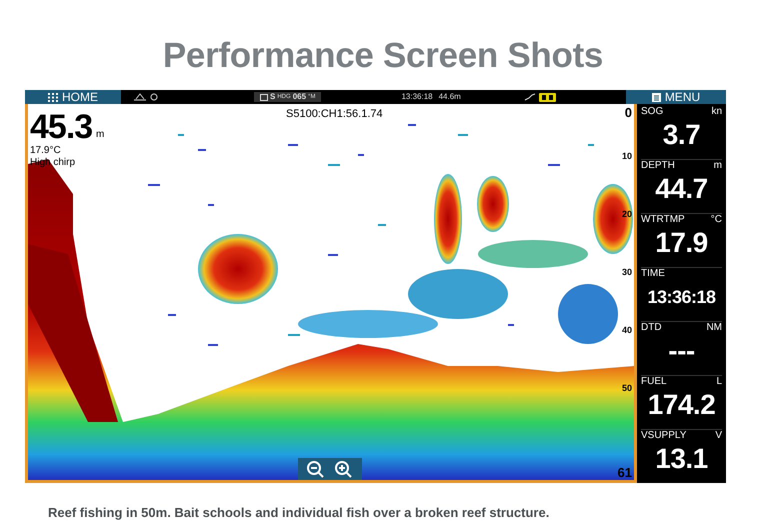 The height and width of the screenshot is (530, 766). What do you see at coordinates (299, 97) in the screenshot?
I see `heading-value: 065` at bounding box center [299, 97].